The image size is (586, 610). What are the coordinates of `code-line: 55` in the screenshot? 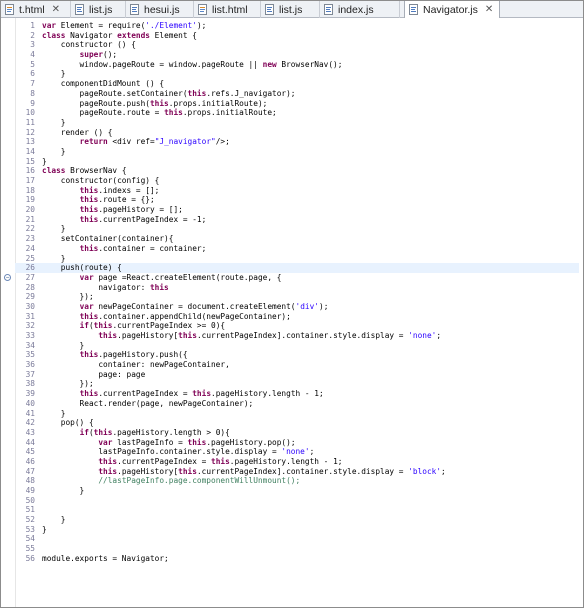 It's located at (297, 549).